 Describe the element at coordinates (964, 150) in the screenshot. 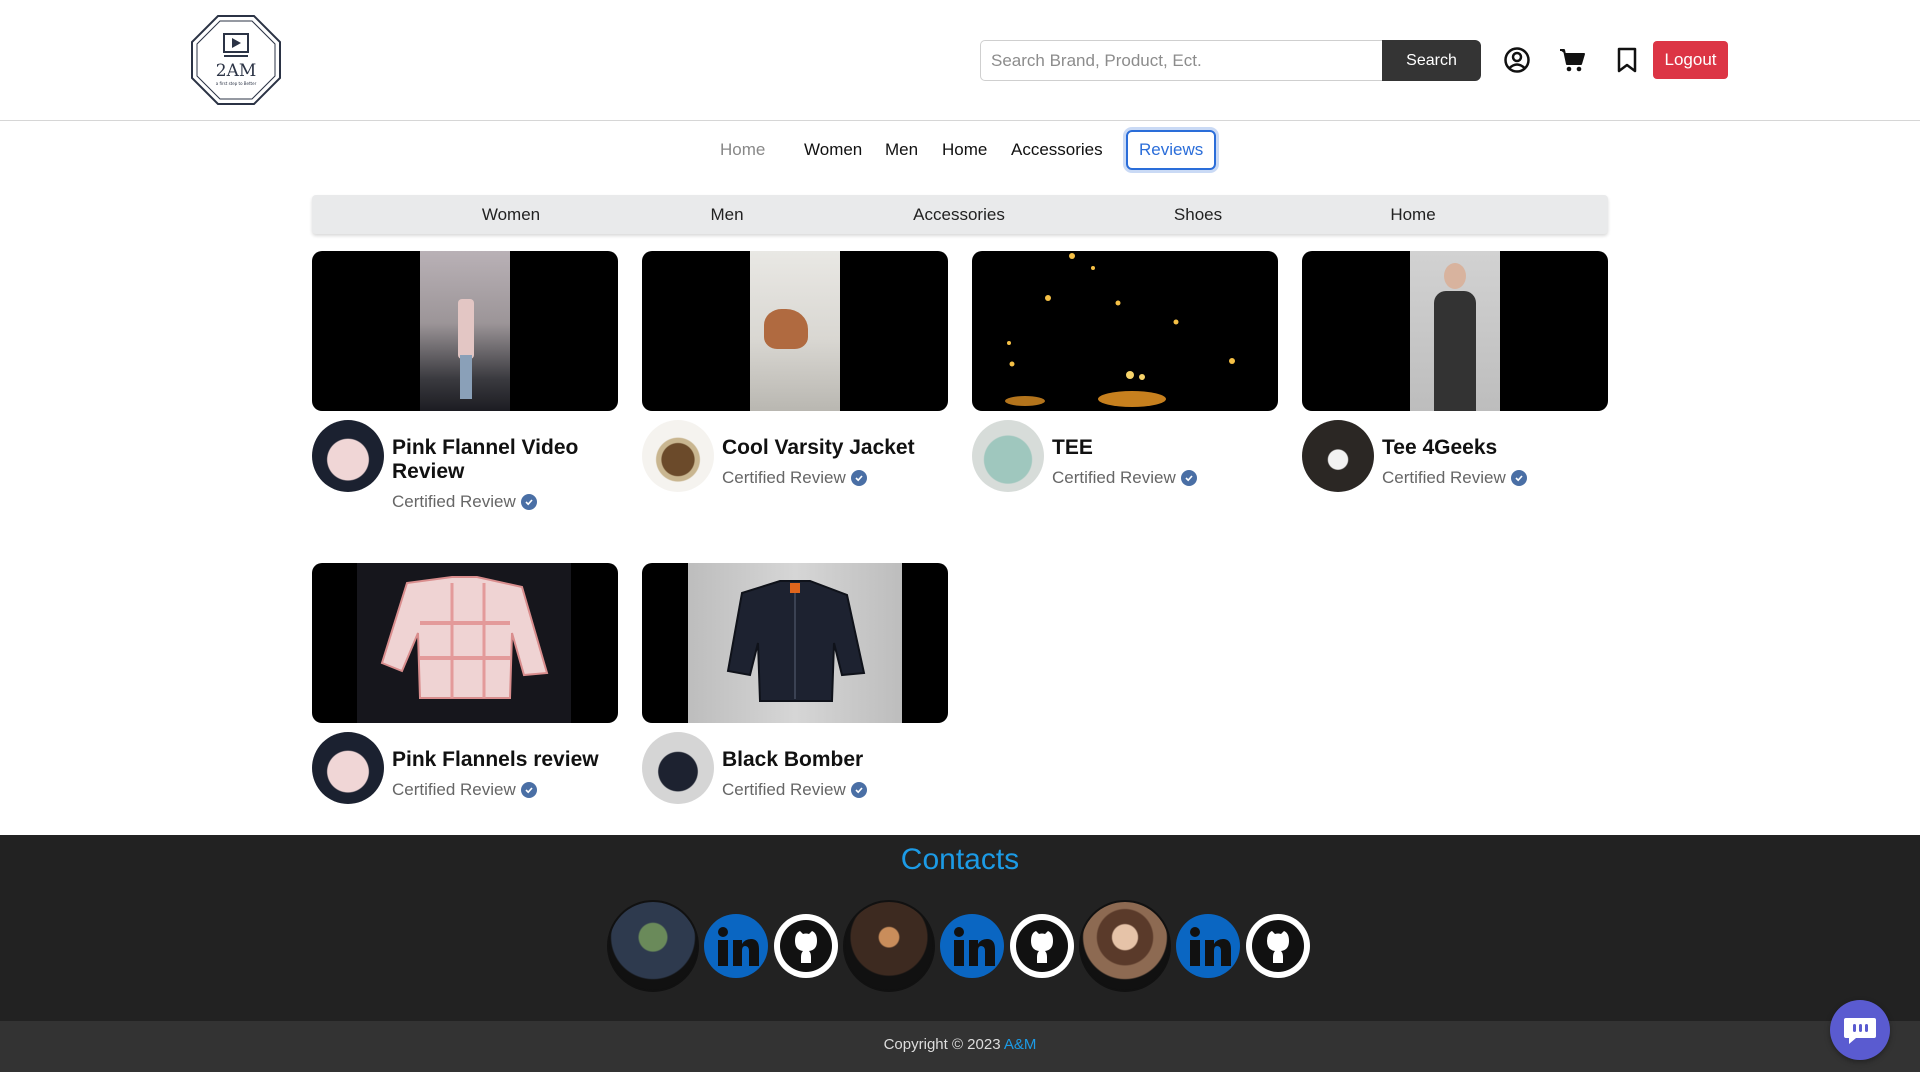

I see `nav-home-goods: Home` at that location.